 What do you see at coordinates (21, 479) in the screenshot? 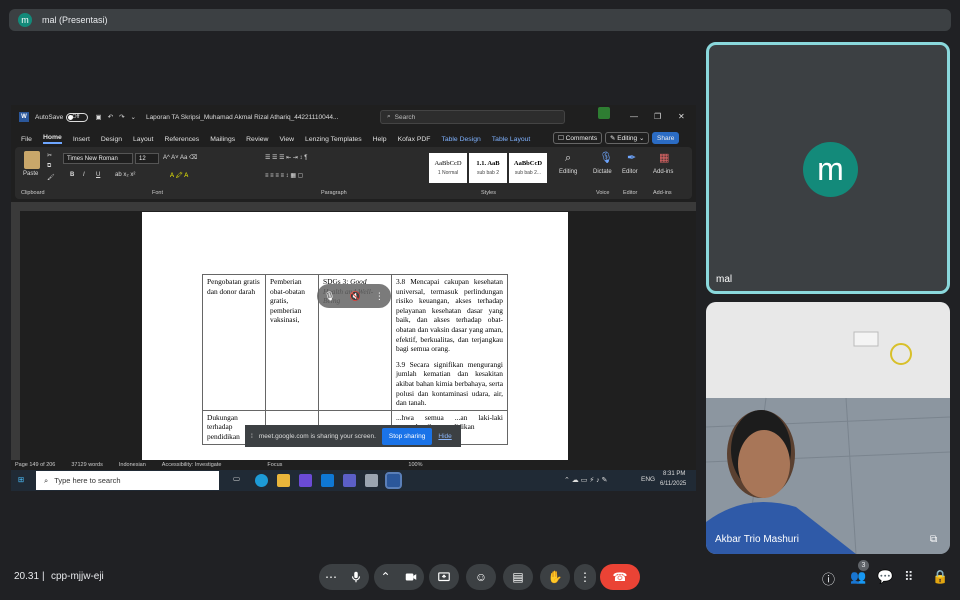
I see `windows-start-icon: ⊞` at bounding box center [21, 479].